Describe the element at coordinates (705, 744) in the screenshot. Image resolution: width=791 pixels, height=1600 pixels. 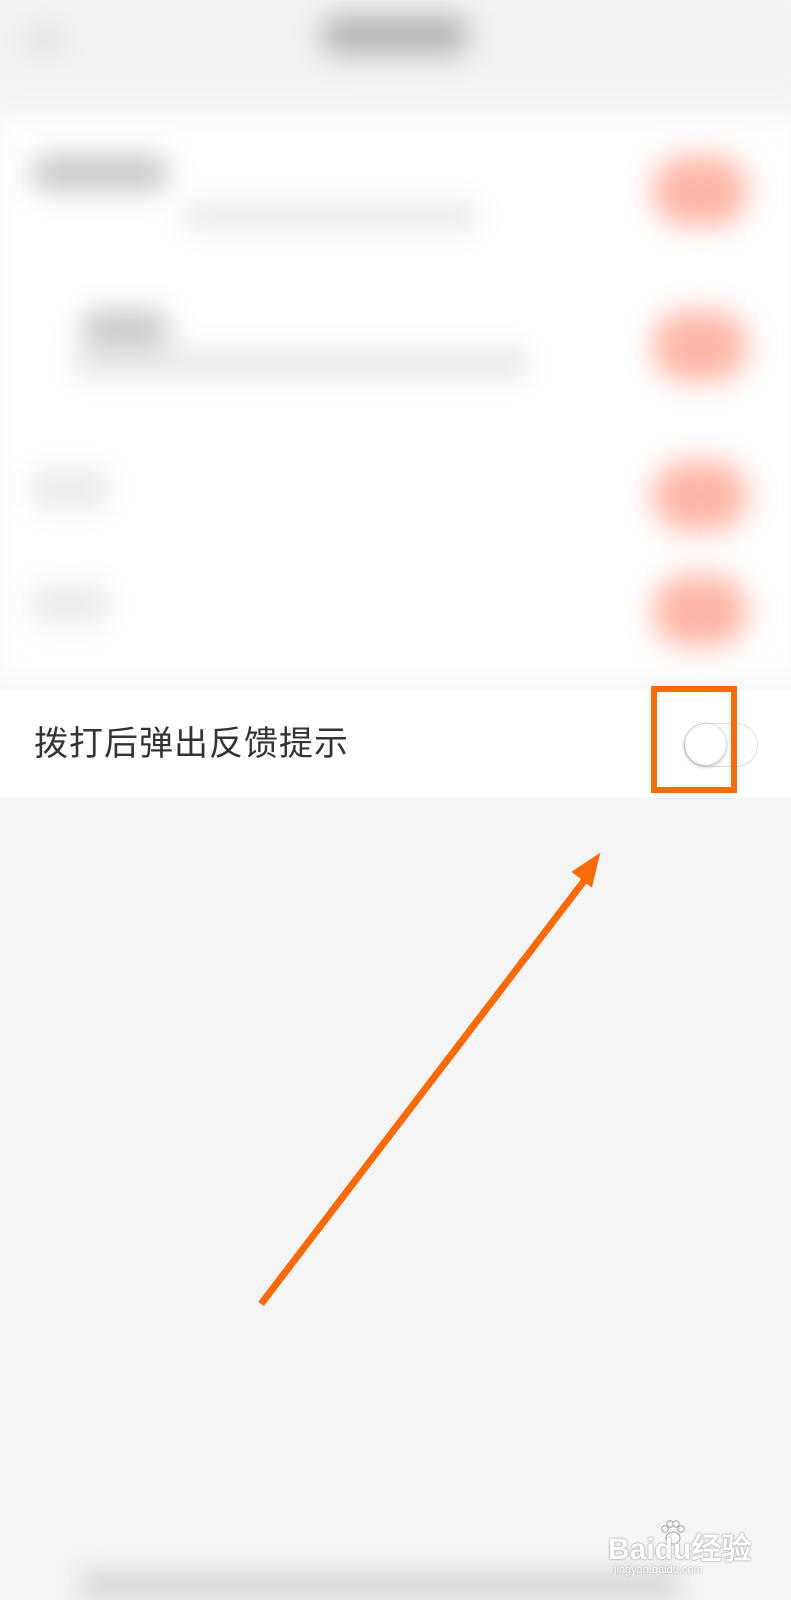
I see `toggle-knob` at that location.